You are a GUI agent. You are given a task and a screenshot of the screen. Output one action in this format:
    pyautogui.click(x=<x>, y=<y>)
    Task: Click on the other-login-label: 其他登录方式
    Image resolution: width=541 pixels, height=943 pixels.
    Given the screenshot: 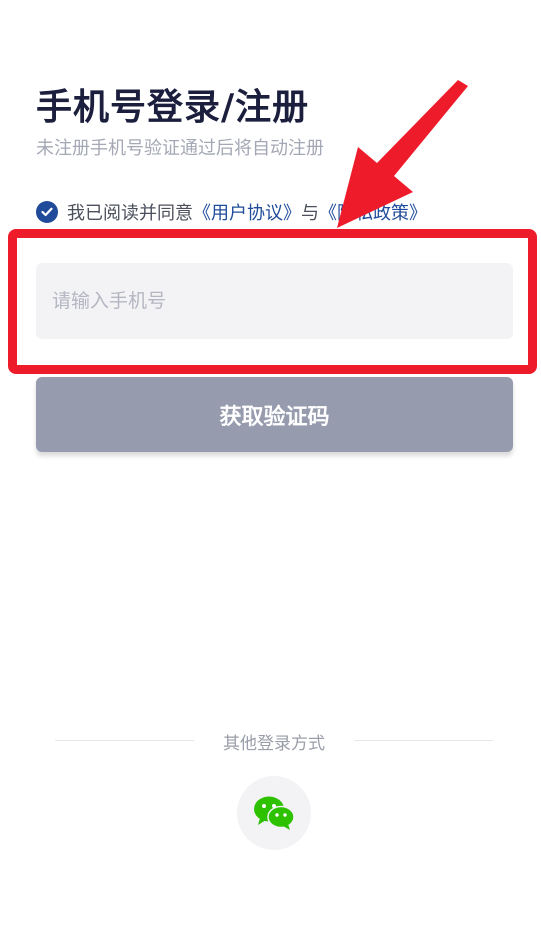 What is the action you would take?
    pyautogui.click(x=274, y=744)
    